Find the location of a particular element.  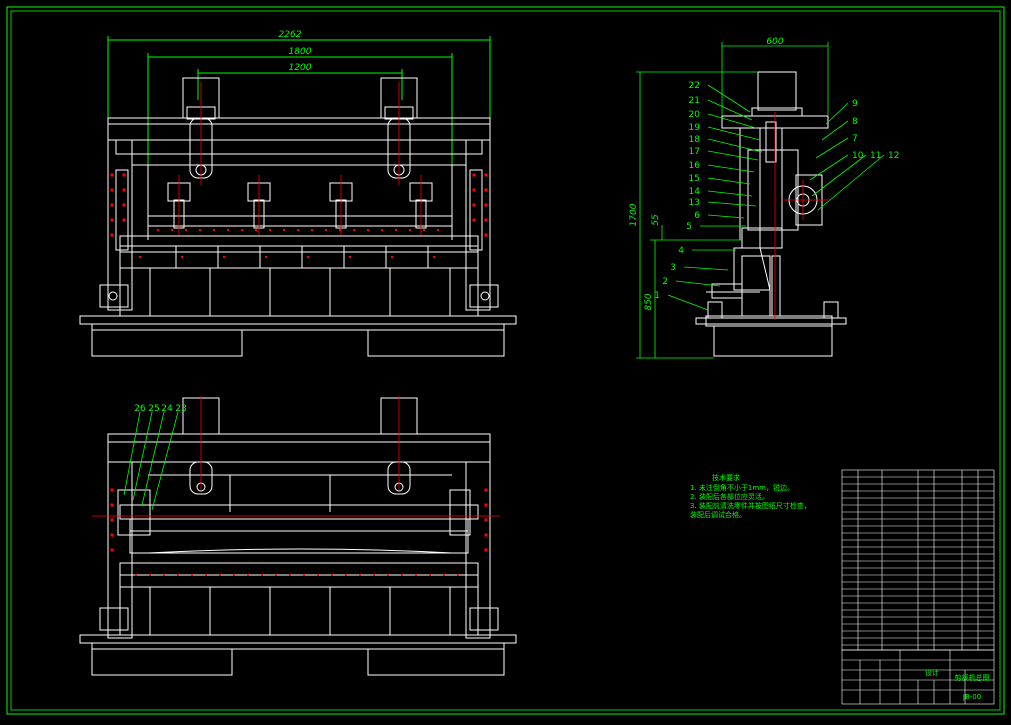

front-dim-table: 1800 is located at coordinates (300, 52).